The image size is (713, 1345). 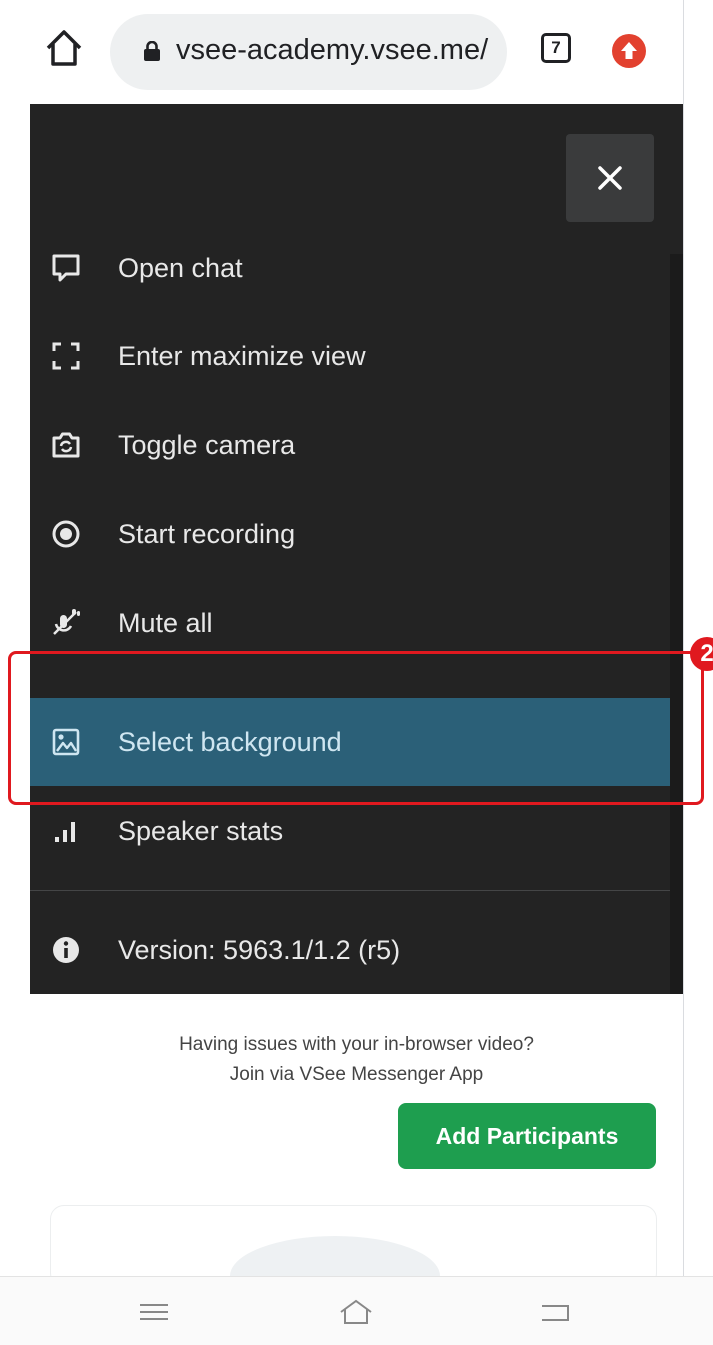 What do you see at coordinates (350, 890) in the screenshot?
I see `menu-divider` at bounding box center [350, 890].